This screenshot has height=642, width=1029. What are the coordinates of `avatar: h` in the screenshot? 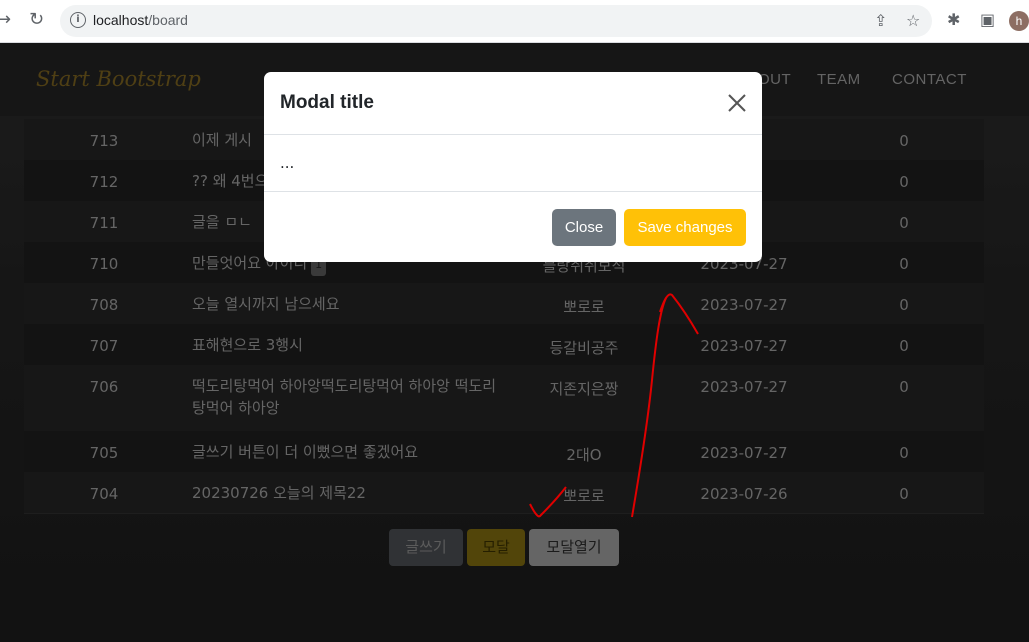 It's located at (1019, 21).